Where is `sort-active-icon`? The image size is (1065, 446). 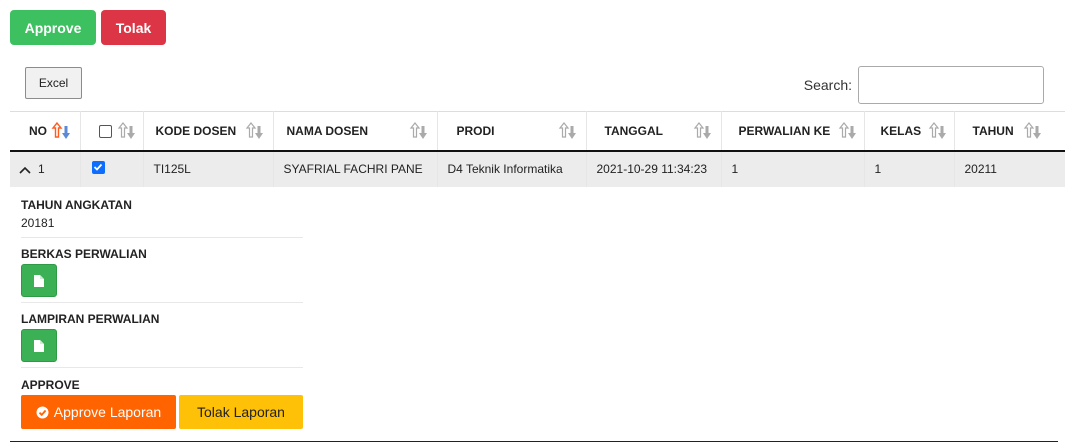
sort-active-icon is located at coordinates (60, 130).